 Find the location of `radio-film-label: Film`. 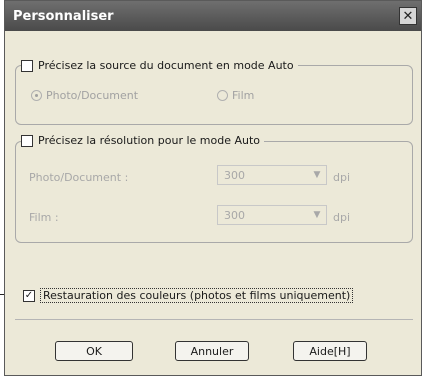

radio-film-label: Film is located at coordinates (243, 95).